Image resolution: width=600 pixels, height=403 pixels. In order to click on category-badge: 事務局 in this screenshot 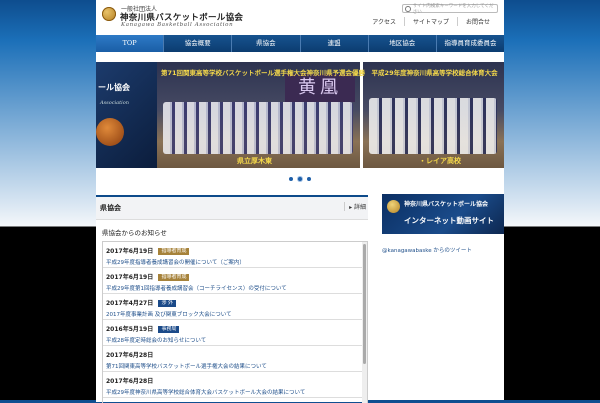, I will do `click(169, 329)`.